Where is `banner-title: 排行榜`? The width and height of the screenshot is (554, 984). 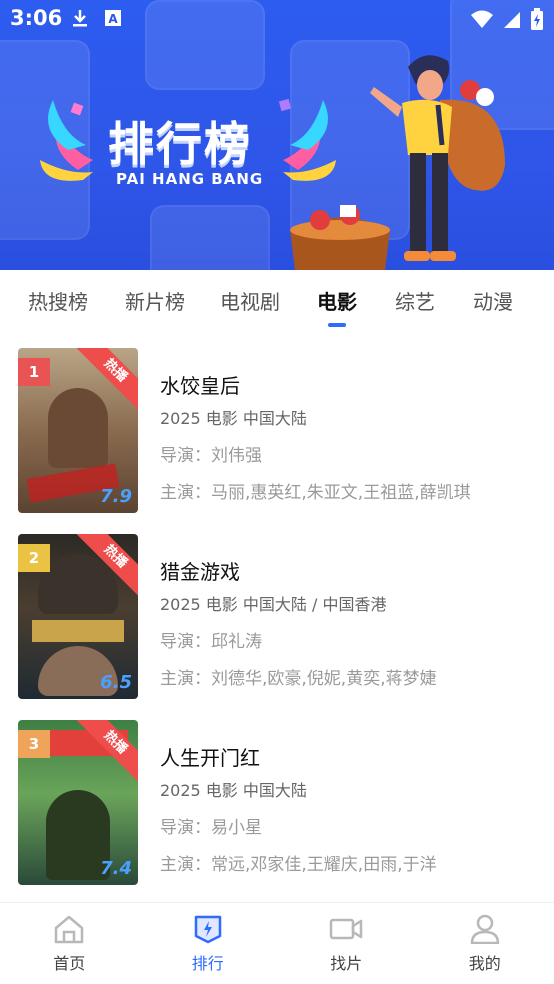 banner-title: 排行榜 is located at coordinates (180, 144).